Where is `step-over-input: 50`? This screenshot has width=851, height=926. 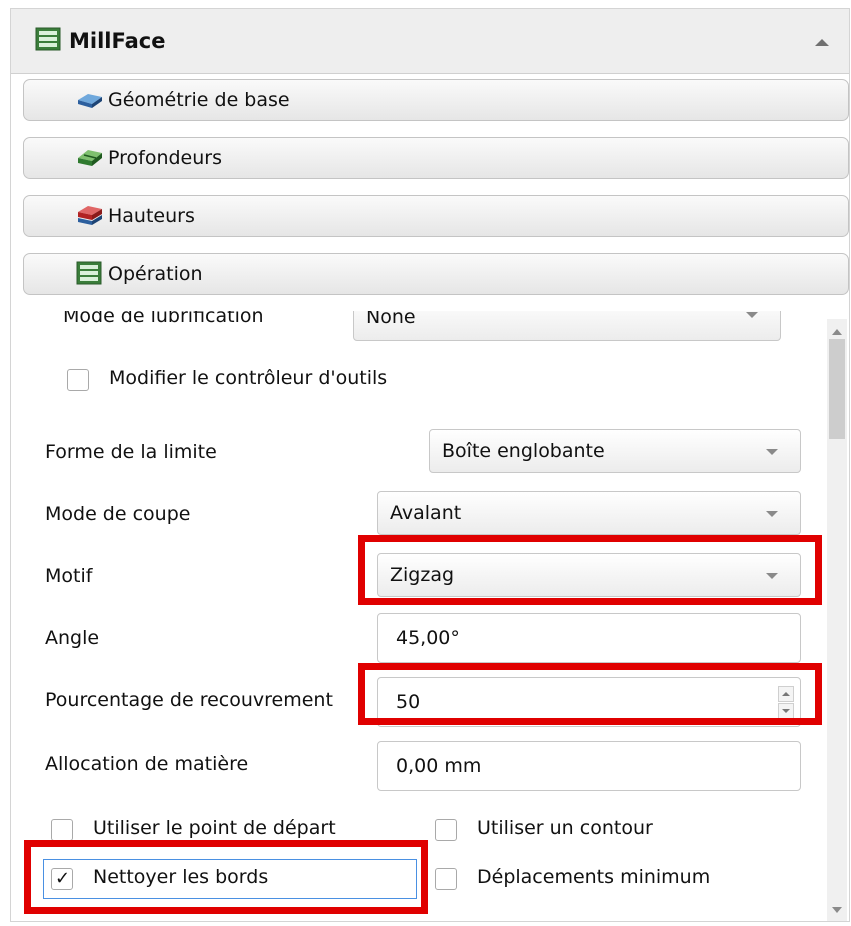 step-over-input: 50 is located at coordinates (589, 702).